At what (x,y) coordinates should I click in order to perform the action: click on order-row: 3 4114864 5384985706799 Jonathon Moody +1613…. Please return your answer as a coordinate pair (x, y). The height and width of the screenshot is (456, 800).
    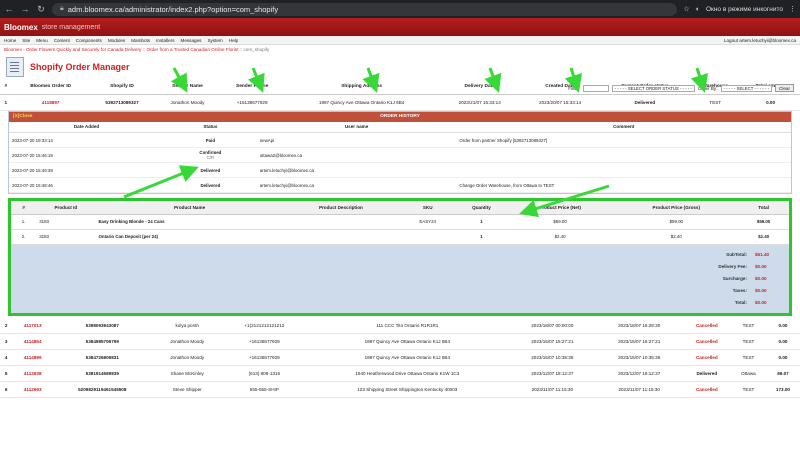
    Looking at the image, I should click on (400, 341).